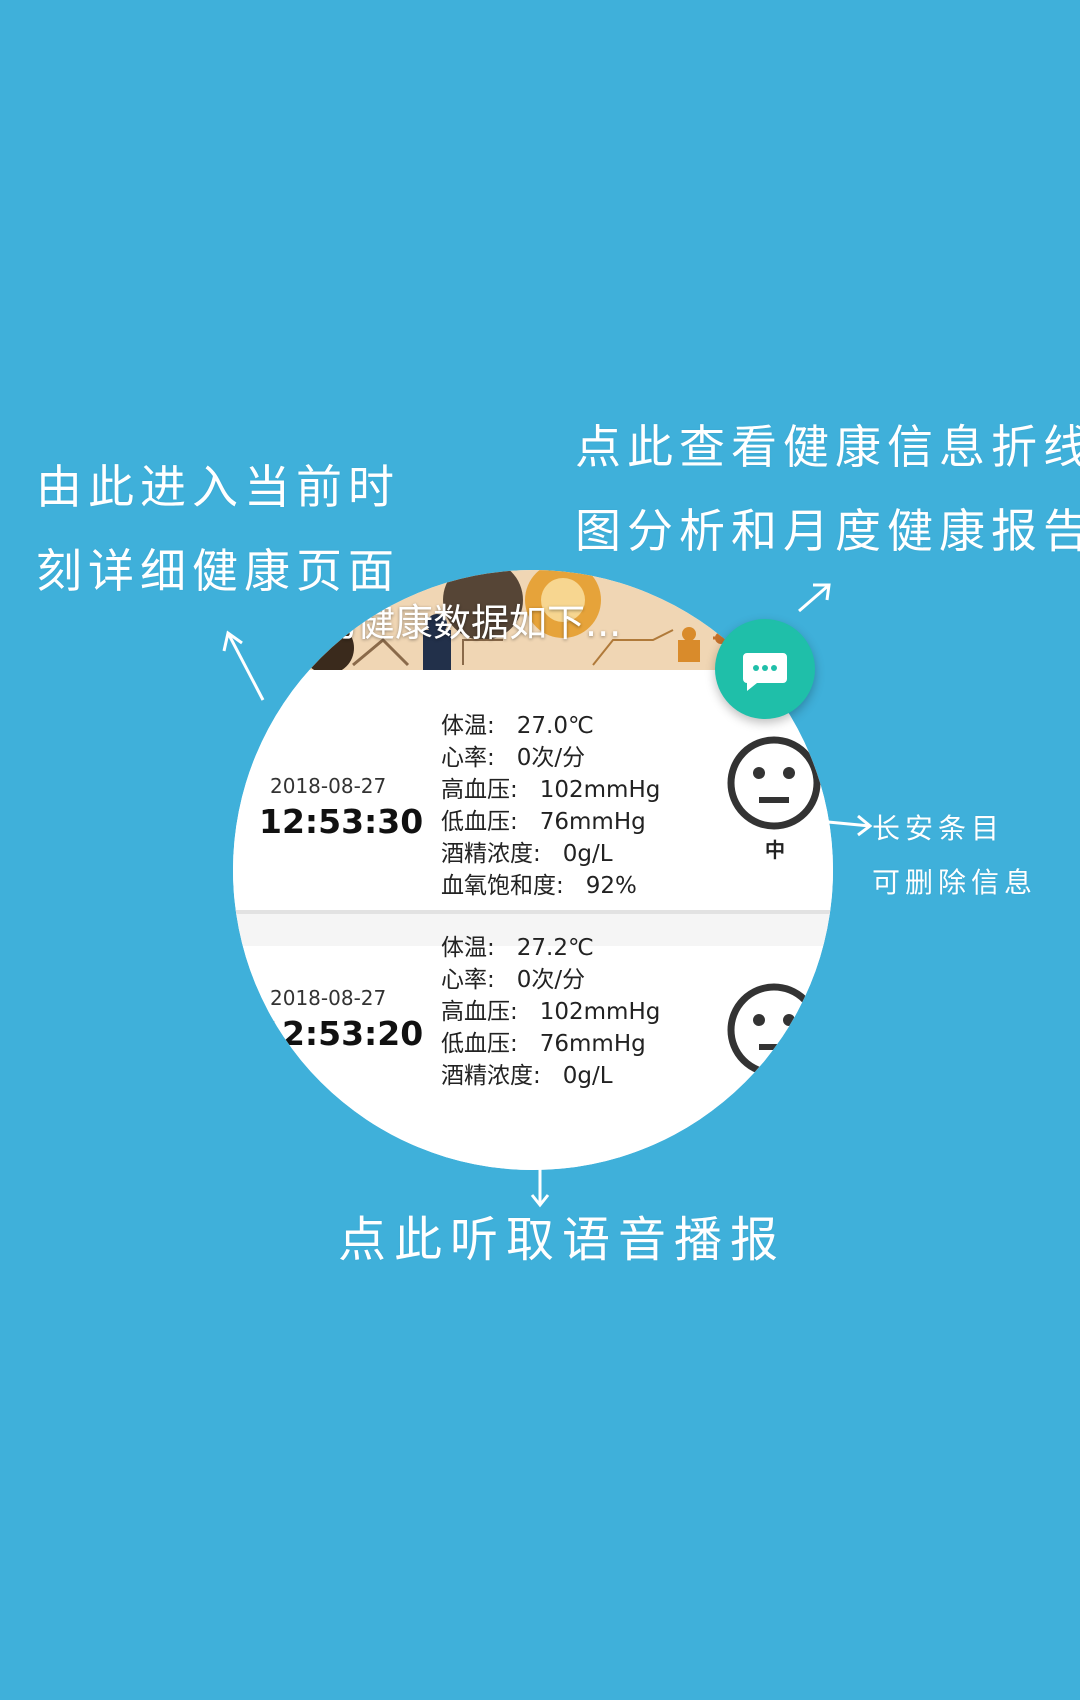 This screenshot has height=1700, width=1080. I want to click on annotation-line: 可删除信息, so click(955, 882).